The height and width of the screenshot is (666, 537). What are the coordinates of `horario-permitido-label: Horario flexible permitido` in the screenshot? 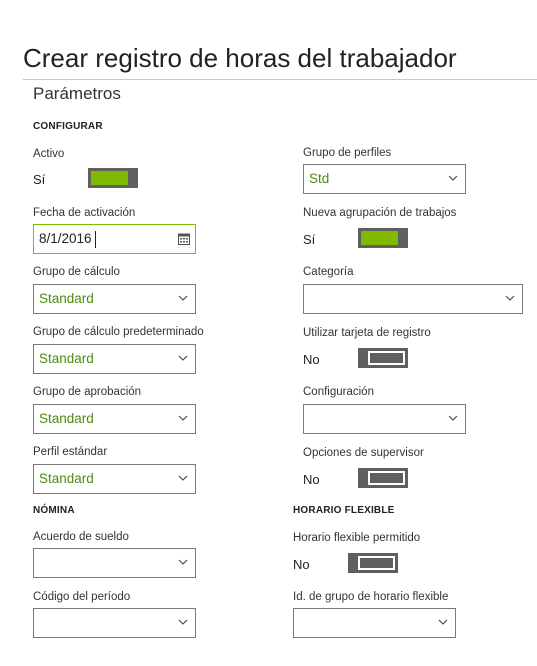 It's located at (357, 538).